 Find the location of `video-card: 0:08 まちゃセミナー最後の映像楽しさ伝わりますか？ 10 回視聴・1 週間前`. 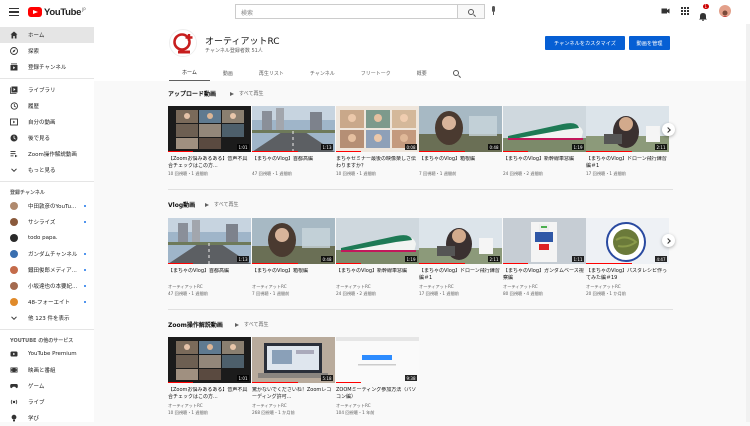

video-card: 0:08 まちゃセミナー最後の映像楽しさ伝わりますか？ 10 回視聴・1 週間前 is located at coordinates (377, 141).